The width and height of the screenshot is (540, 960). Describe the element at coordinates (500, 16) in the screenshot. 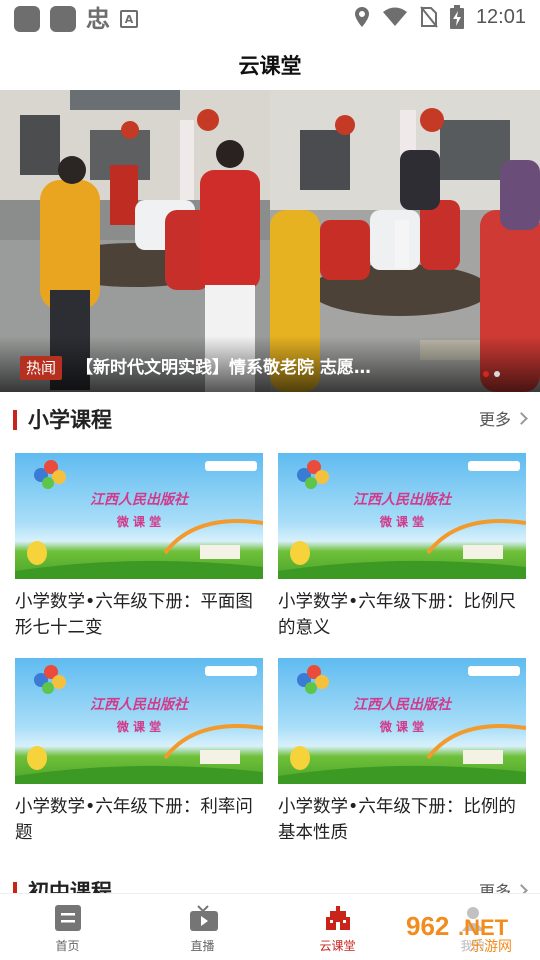

I see `clock: 12:01` at that location.